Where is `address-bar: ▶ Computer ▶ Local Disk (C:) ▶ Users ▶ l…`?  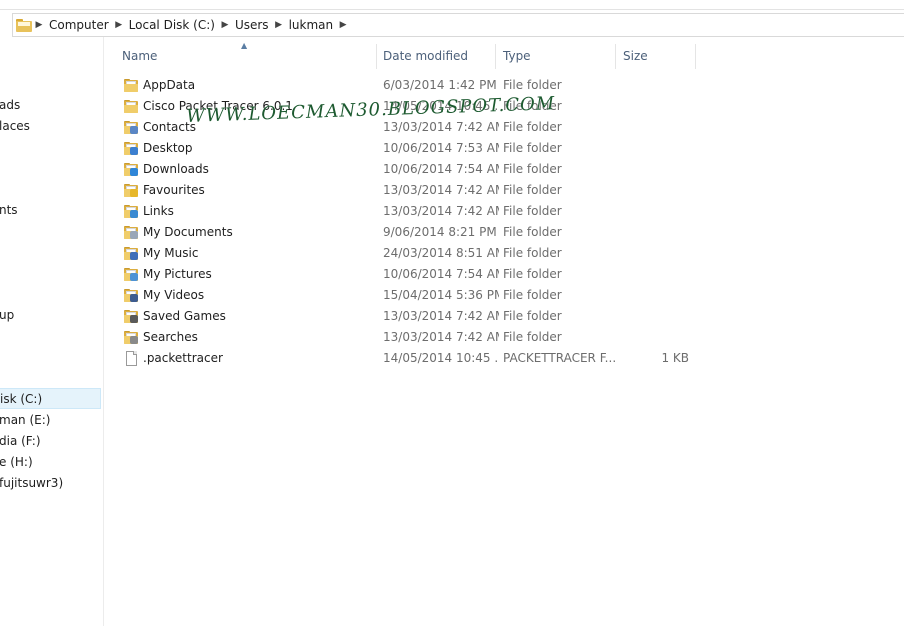
address-bar: ▶ Computer ▶ Local Disk (C:) ▶ Users ▶ l… is located at coordinates (458, 25).